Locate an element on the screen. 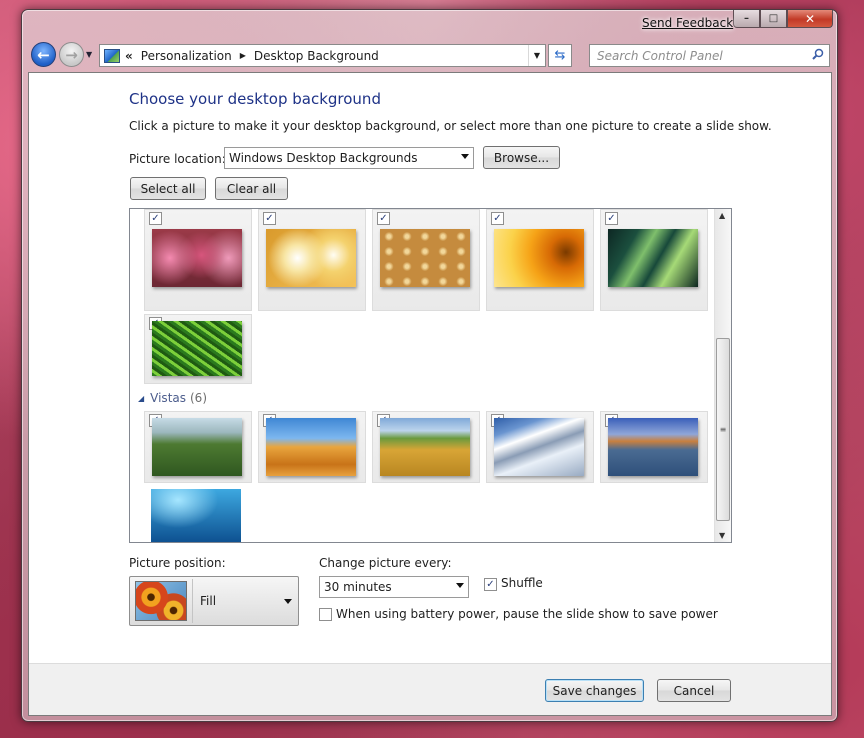  save-changes-button: Save changes is located at coordinates (594, 690).